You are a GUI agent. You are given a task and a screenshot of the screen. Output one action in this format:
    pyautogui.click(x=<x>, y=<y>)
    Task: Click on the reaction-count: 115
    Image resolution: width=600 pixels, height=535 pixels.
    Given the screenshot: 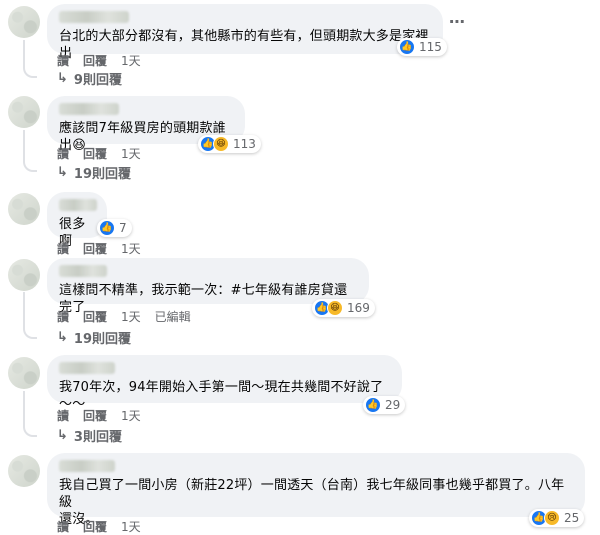 What is the action you would take?
    pyautogui.click(x=430, y=47)
    